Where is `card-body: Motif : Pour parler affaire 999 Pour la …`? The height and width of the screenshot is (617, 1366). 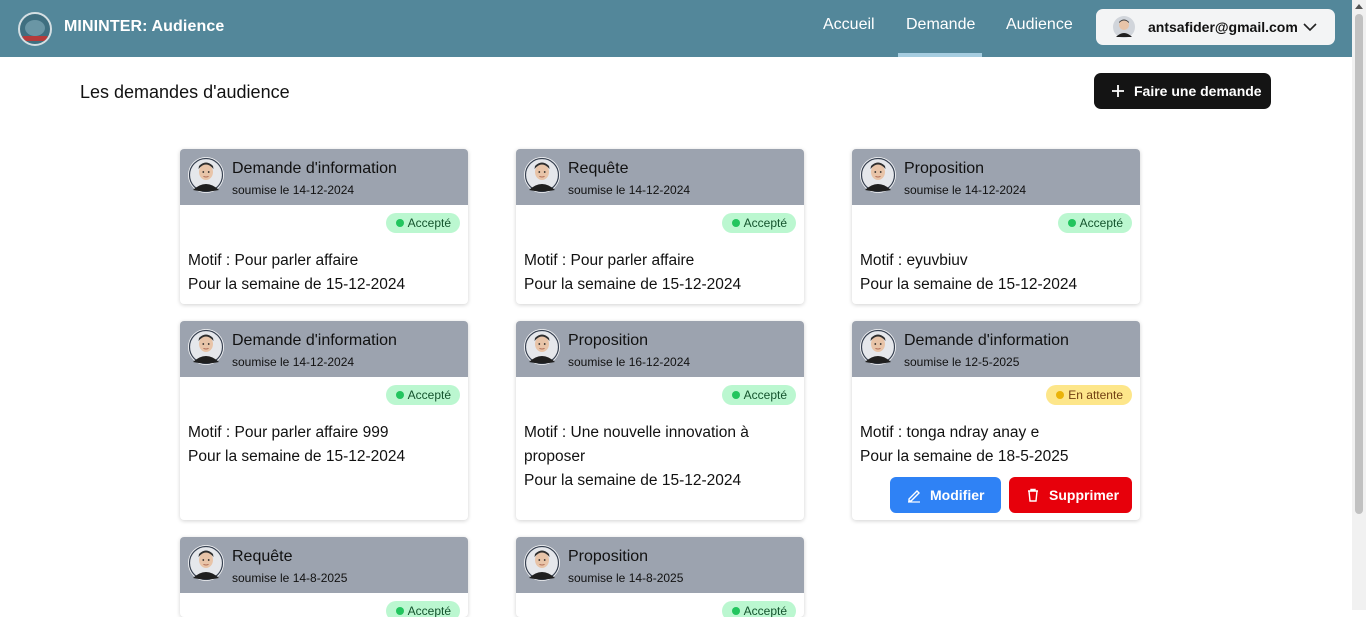 card-body: Motif : Pour parler affaire 999 Pour la … is located at coordinates (324, 445).